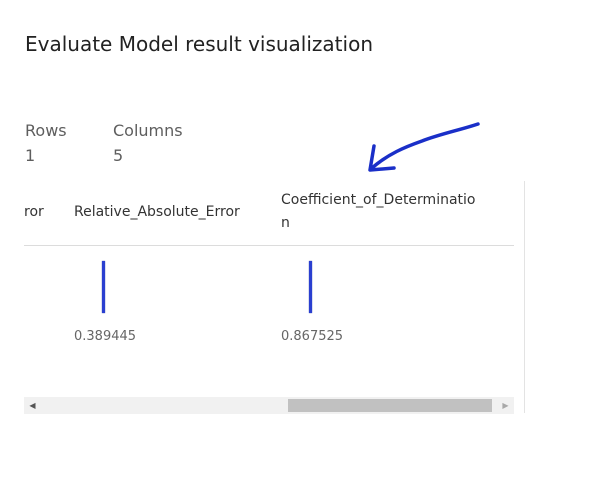 This screenshot has height=482, width=614. Describe the element at coordinates (312, 336) in the screenshot. I see `cell-coefficient-of-determination: 0.867525` at that location.